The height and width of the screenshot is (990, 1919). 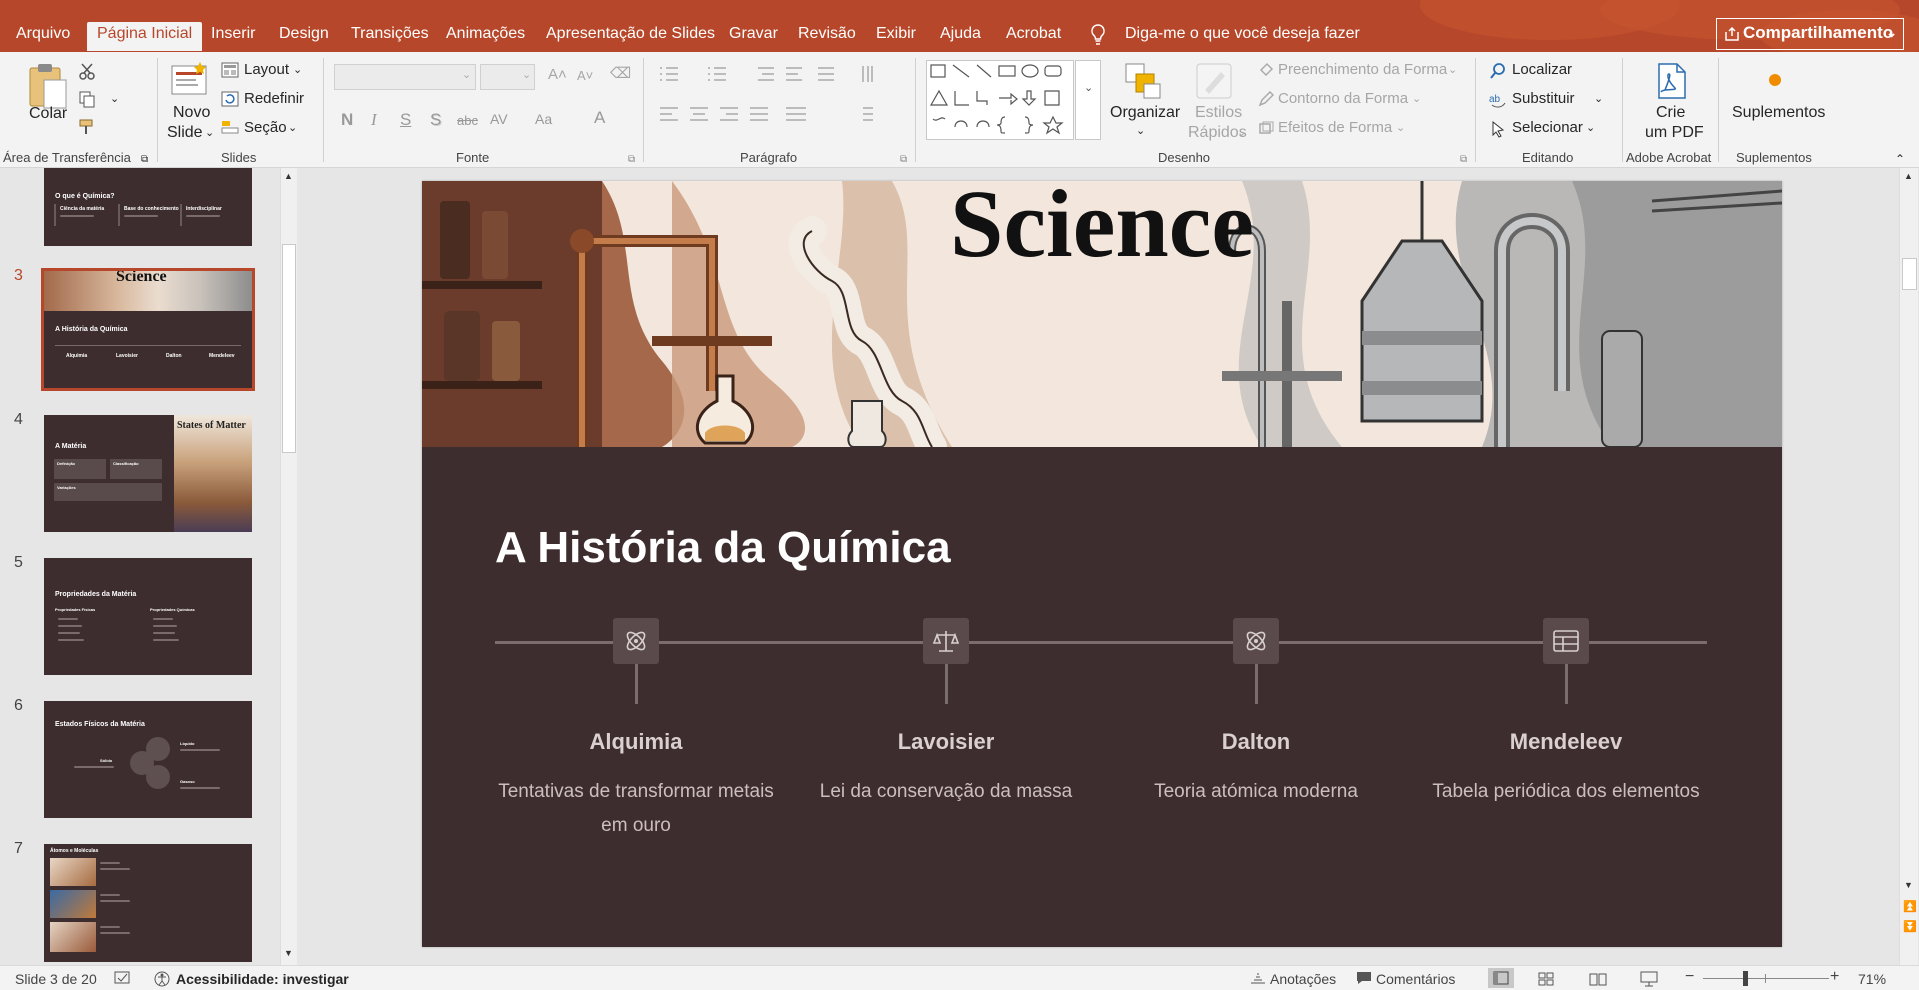 What do you see at coordinates (435, 120) in the screenshot?
I see `shadow-button: S` at bounding box center [435, 120].